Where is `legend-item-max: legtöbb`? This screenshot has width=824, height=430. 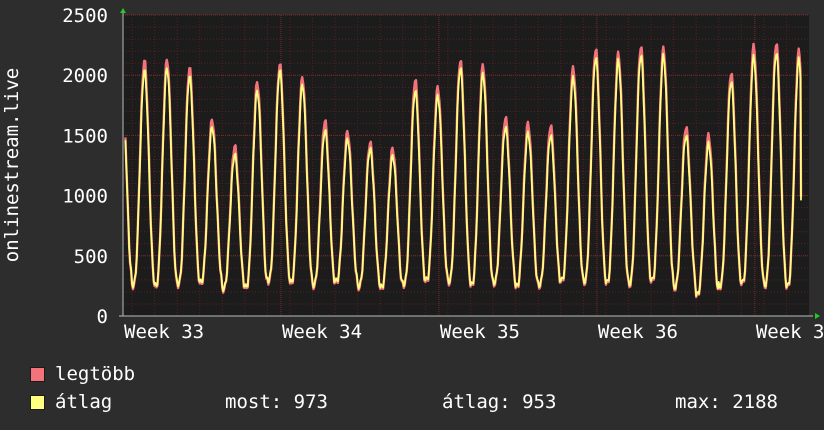 legend-item-max: legtöbb is located at coordinates (82, 374).